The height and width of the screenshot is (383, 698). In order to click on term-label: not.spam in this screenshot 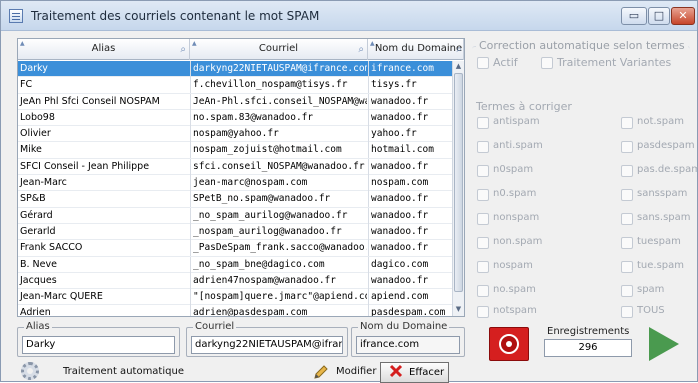, I will do `click(660, 121)`.